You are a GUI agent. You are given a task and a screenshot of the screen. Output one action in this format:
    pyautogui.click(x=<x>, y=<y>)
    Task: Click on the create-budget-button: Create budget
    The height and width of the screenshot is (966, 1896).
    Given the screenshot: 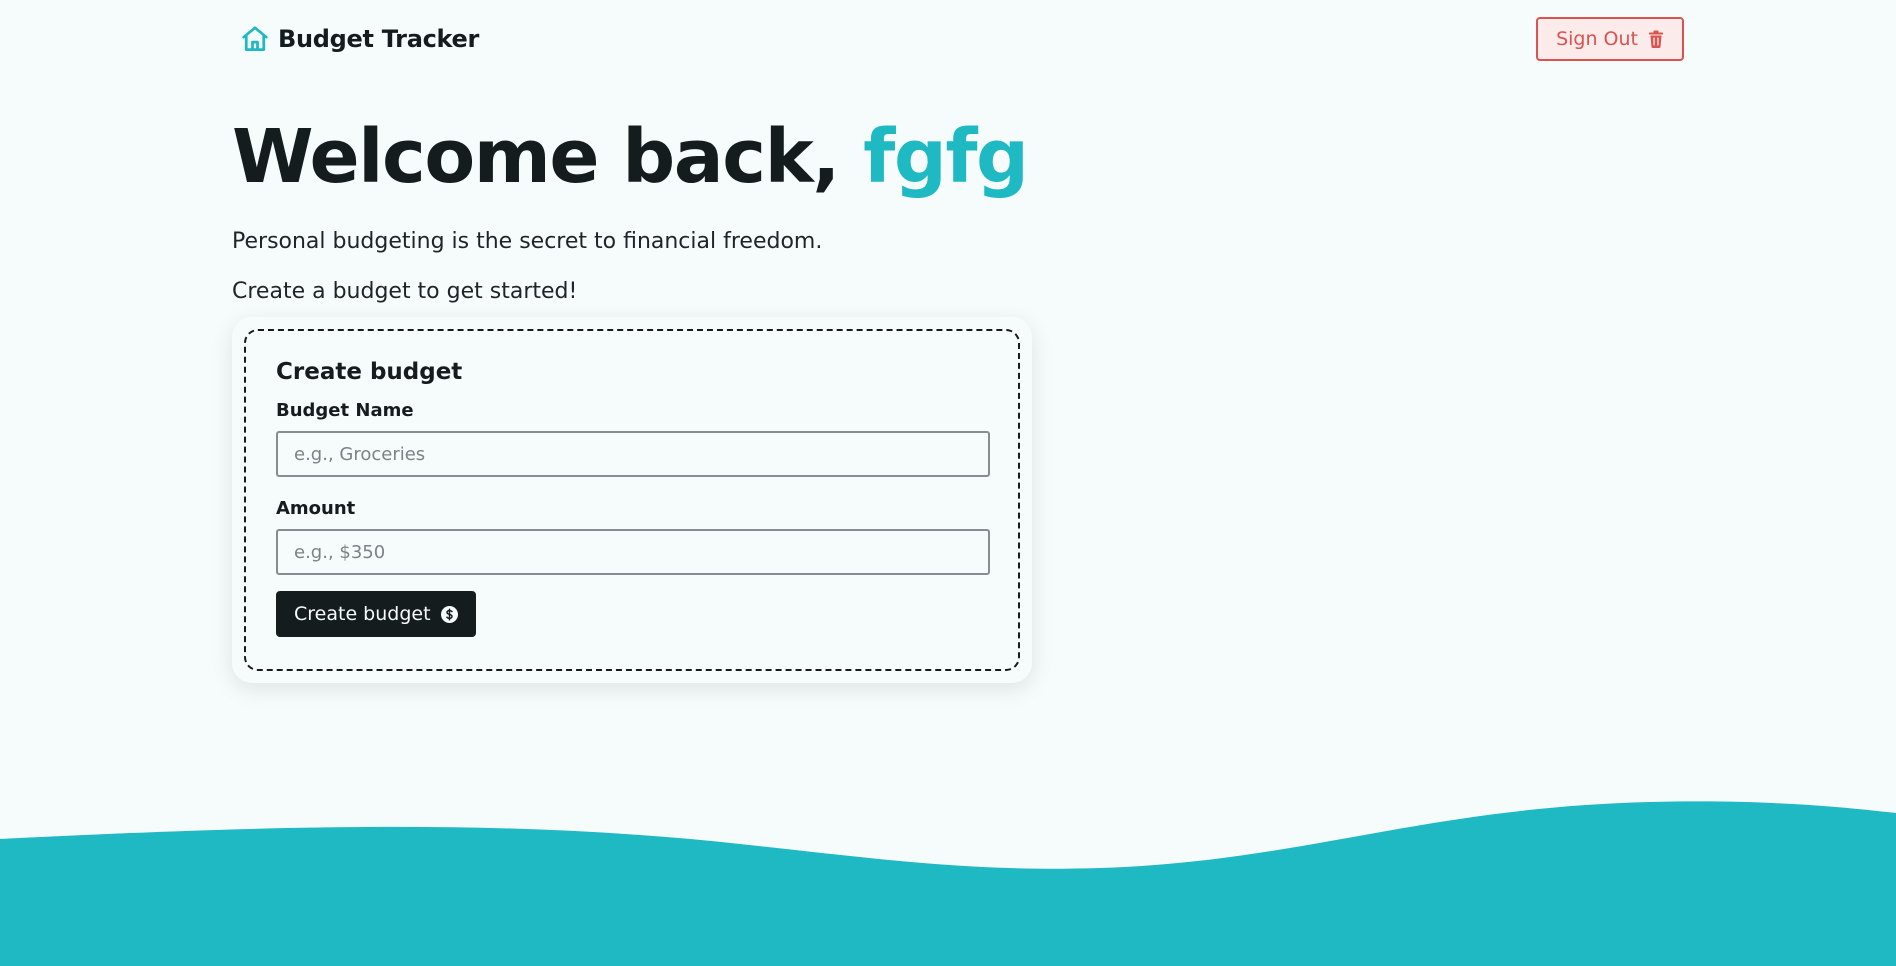 What is the action you would take?
    pyautogui.click(x=376, y=614)
    